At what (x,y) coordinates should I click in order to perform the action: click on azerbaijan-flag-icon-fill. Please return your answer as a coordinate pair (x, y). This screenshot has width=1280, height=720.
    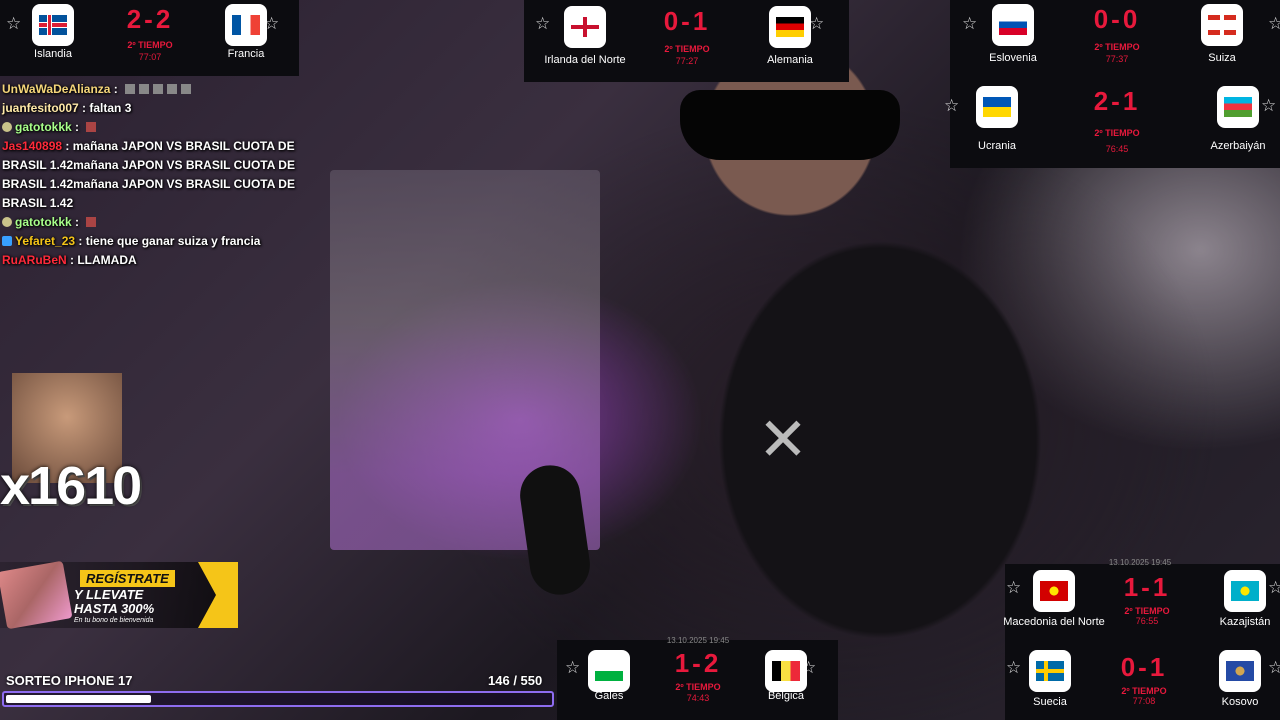
    Looking at the image, I should click on (1238, 107).